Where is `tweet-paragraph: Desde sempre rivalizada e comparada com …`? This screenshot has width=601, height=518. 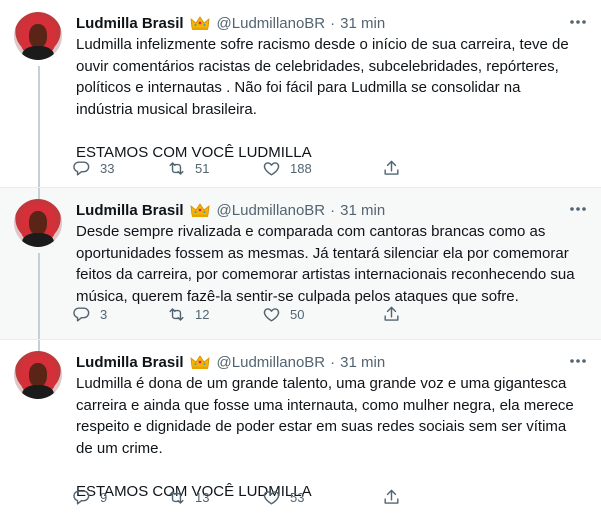
tweet-paragraph: Desde sempre rivalizada e comparada com … is located at coordinates (325, 264).